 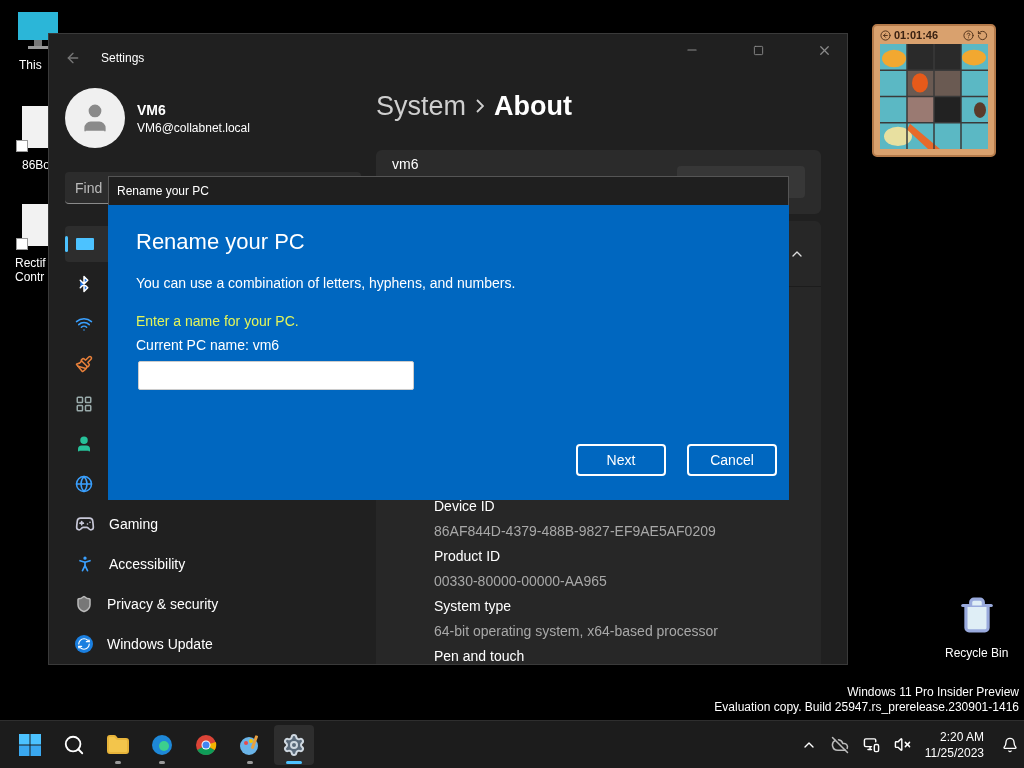 What do you see at coordinates (217, 321) in the screenshot?
I see `name-prompt: Enter a name for your PC.` at bounding box center [217, 321].